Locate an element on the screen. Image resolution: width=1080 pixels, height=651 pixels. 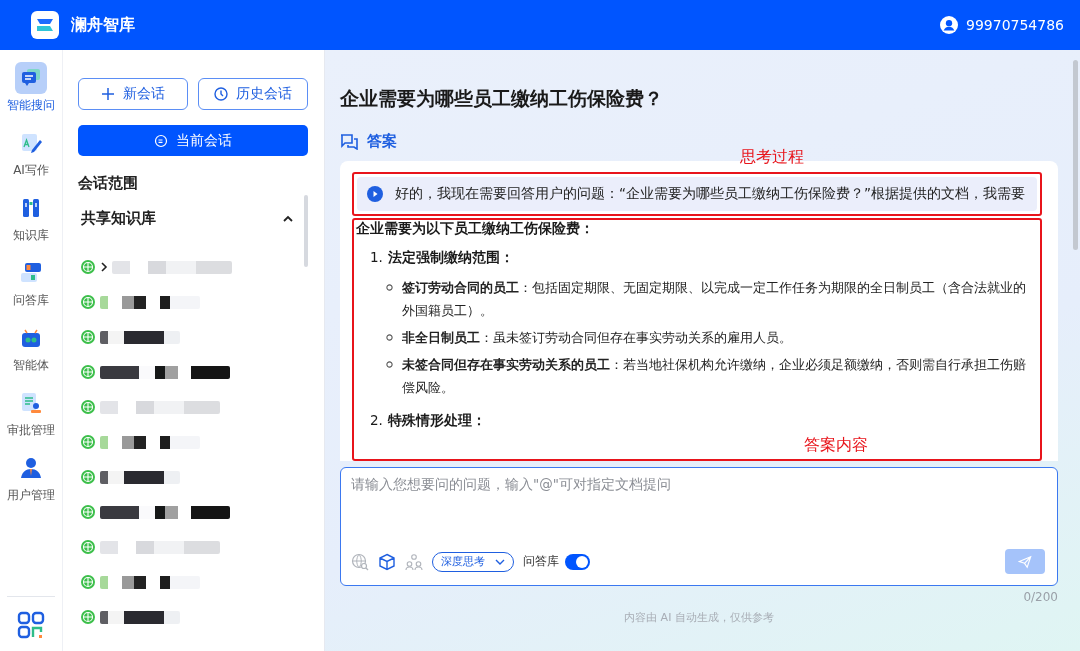
document-stamp-icon is located at coordinates (31, 403).